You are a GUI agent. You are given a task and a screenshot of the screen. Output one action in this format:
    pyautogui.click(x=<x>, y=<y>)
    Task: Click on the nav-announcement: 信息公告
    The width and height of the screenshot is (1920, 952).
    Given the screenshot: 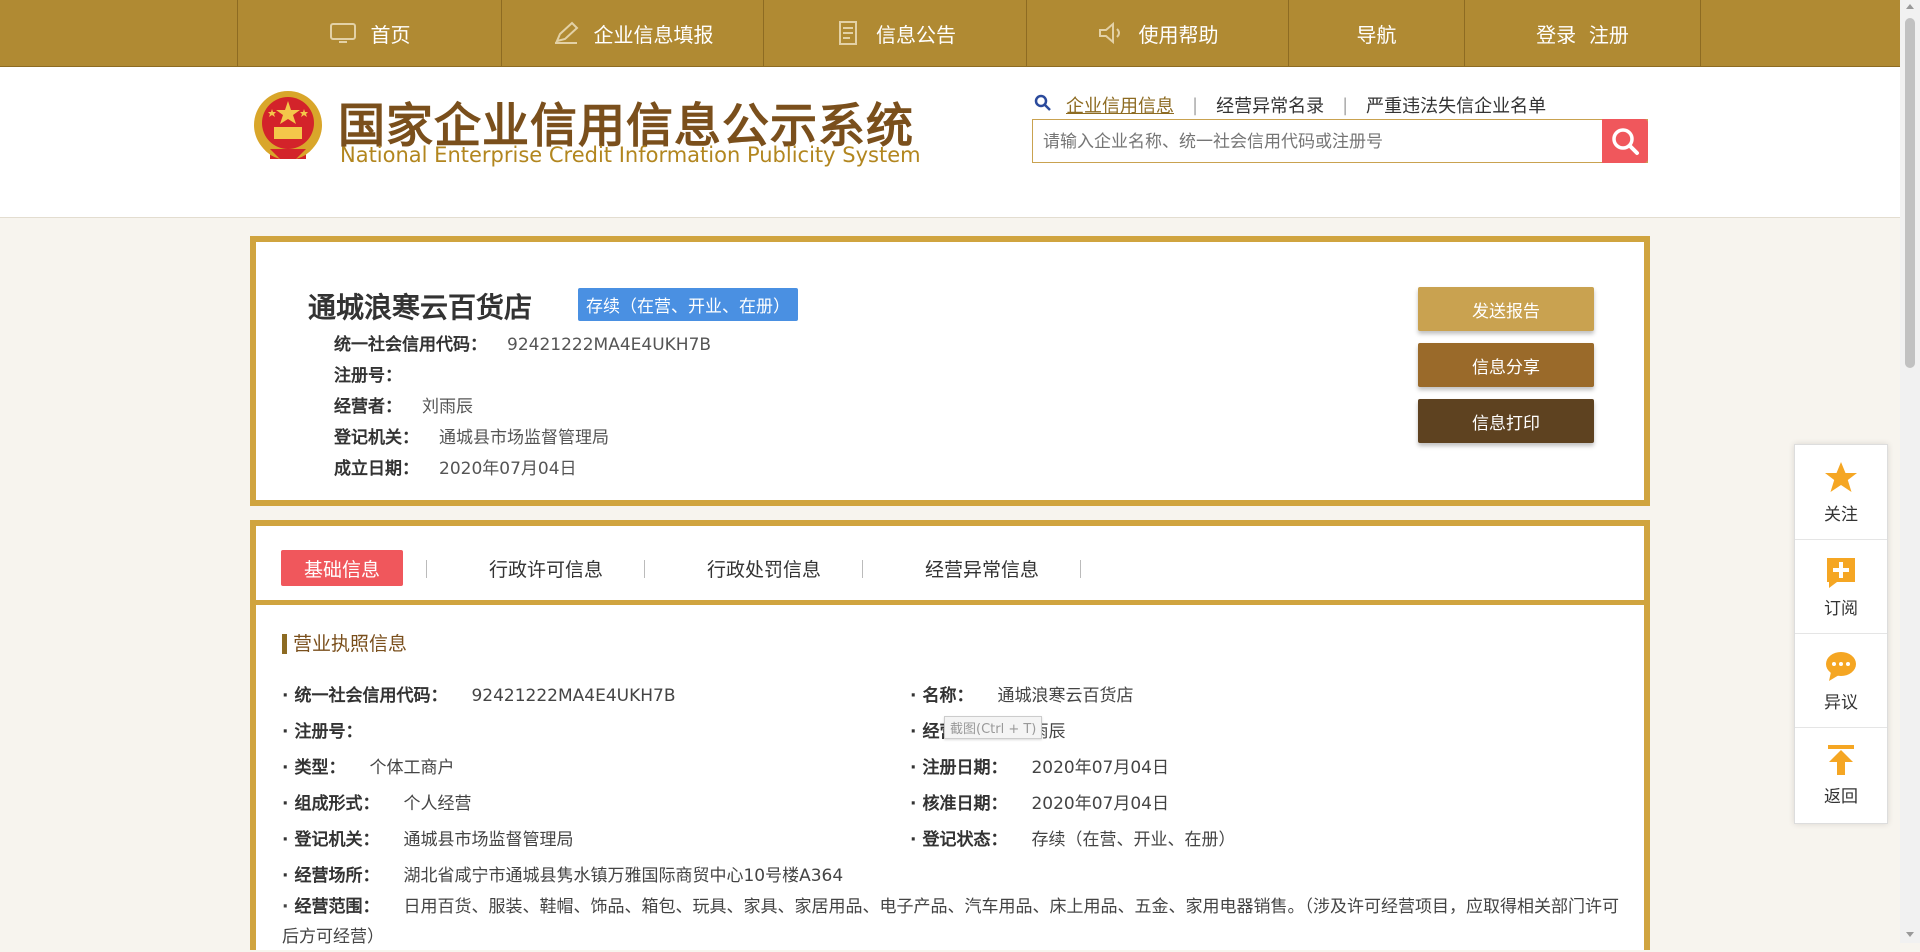 What is the action you would take?
    pyautogui.click(x=894, y=33)
    